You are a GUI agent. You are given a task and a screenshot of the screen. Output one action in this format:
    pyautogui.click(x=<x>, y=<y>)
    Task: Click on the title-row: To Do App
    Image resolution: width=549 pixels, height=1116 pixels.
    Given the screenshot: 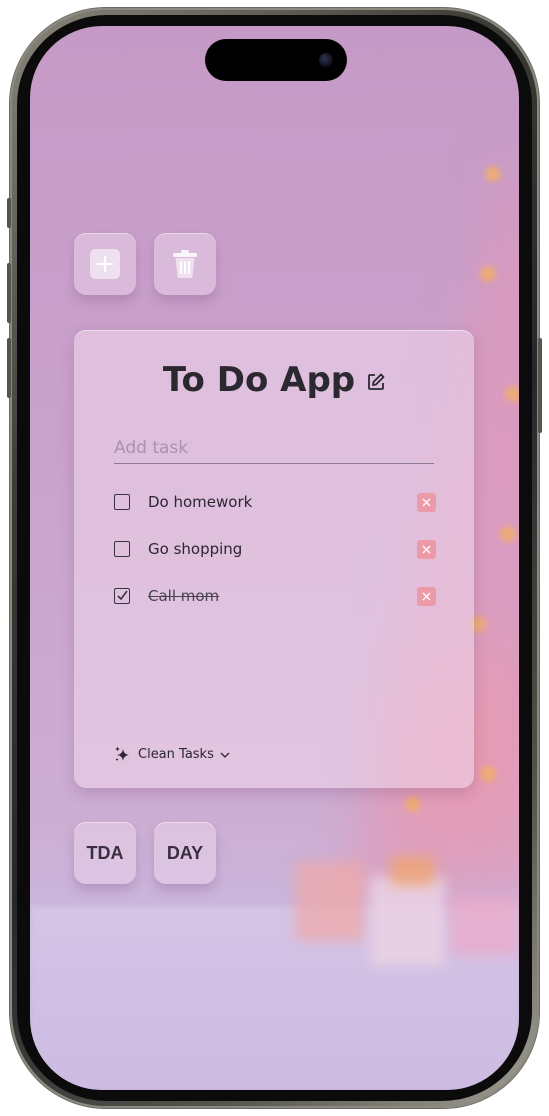 What is the action you would take?
    pyautogui.click(x=274, y=380)
    